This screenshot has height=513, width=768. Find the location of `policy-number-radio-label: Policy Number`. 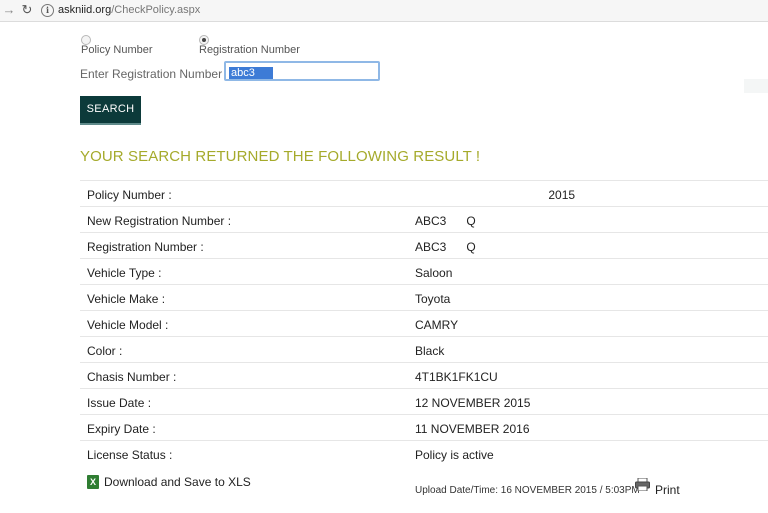

policy-number-radio-label: Policy Number is located at coordinates (117, 50).